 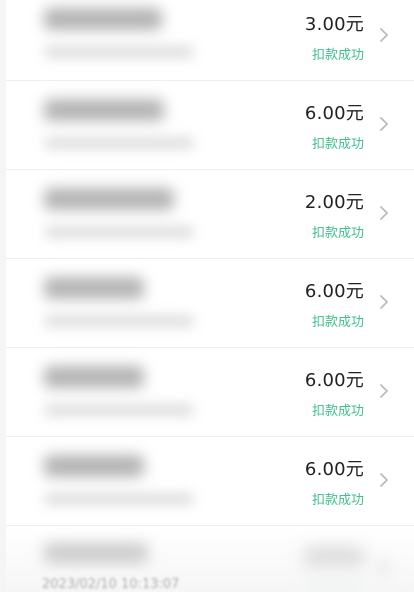 I want to click on redacted-amount, so click(x=334, y=559).